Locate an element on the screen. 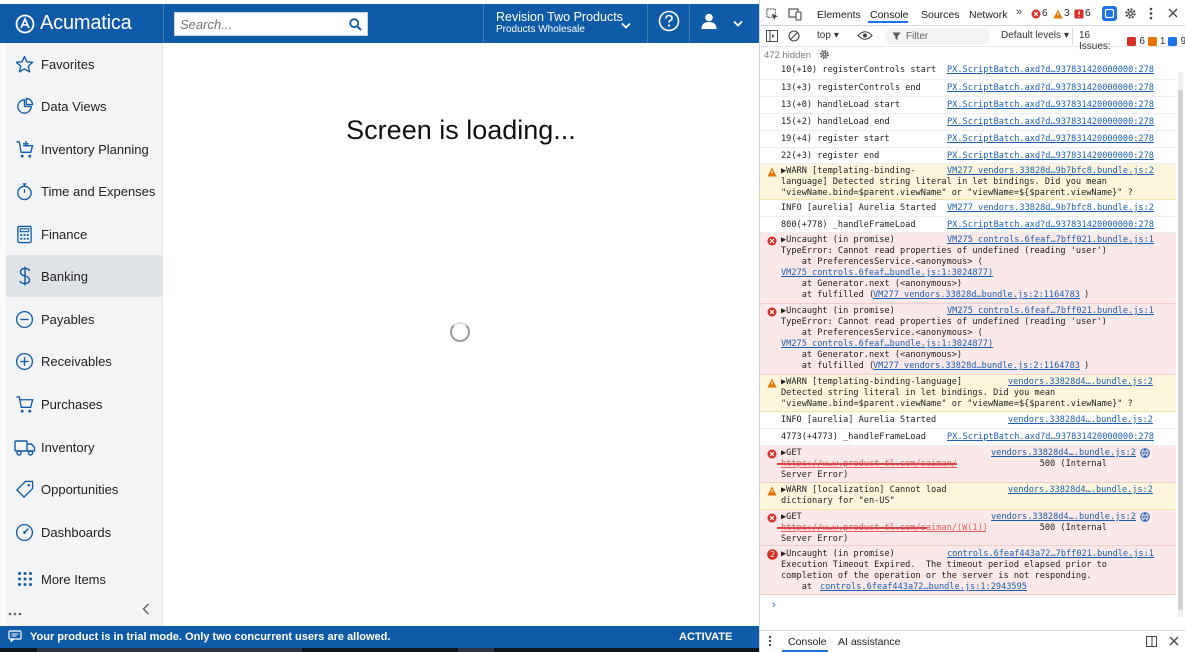  drawer-tab-ai-assistance: AI assistance is located at coordinates (869, 642).